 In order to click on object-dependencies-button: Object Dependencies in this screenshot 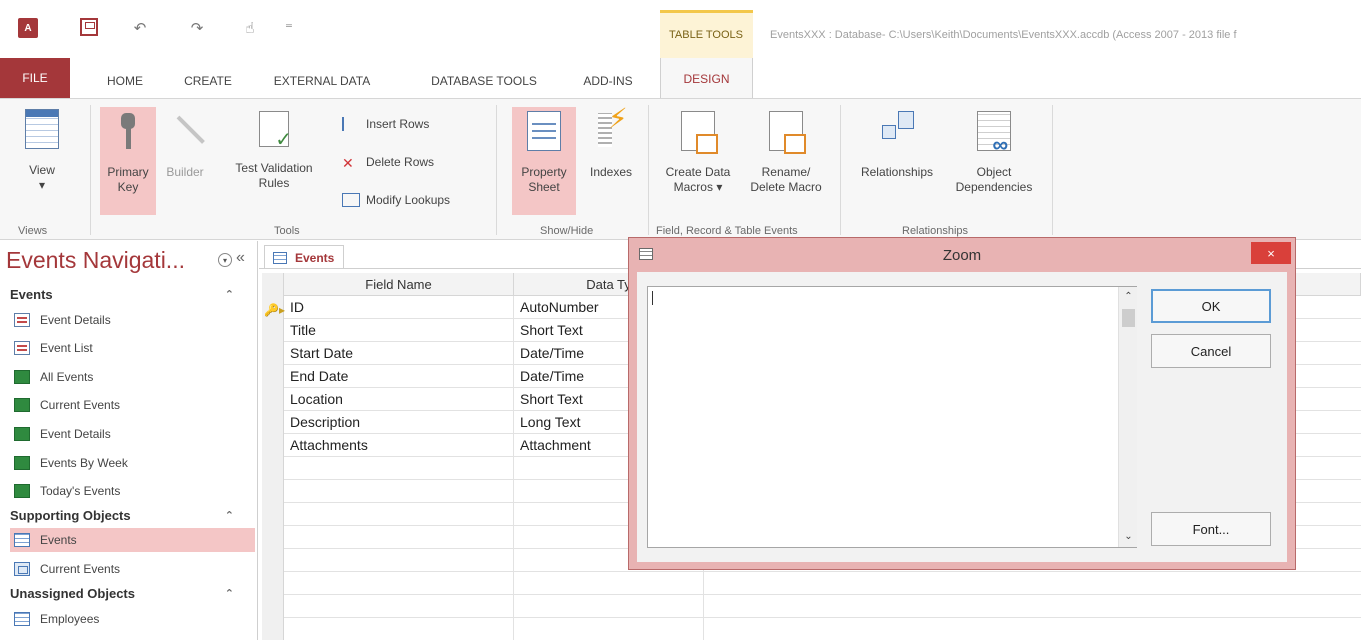, I will do `click(994, 153)`.